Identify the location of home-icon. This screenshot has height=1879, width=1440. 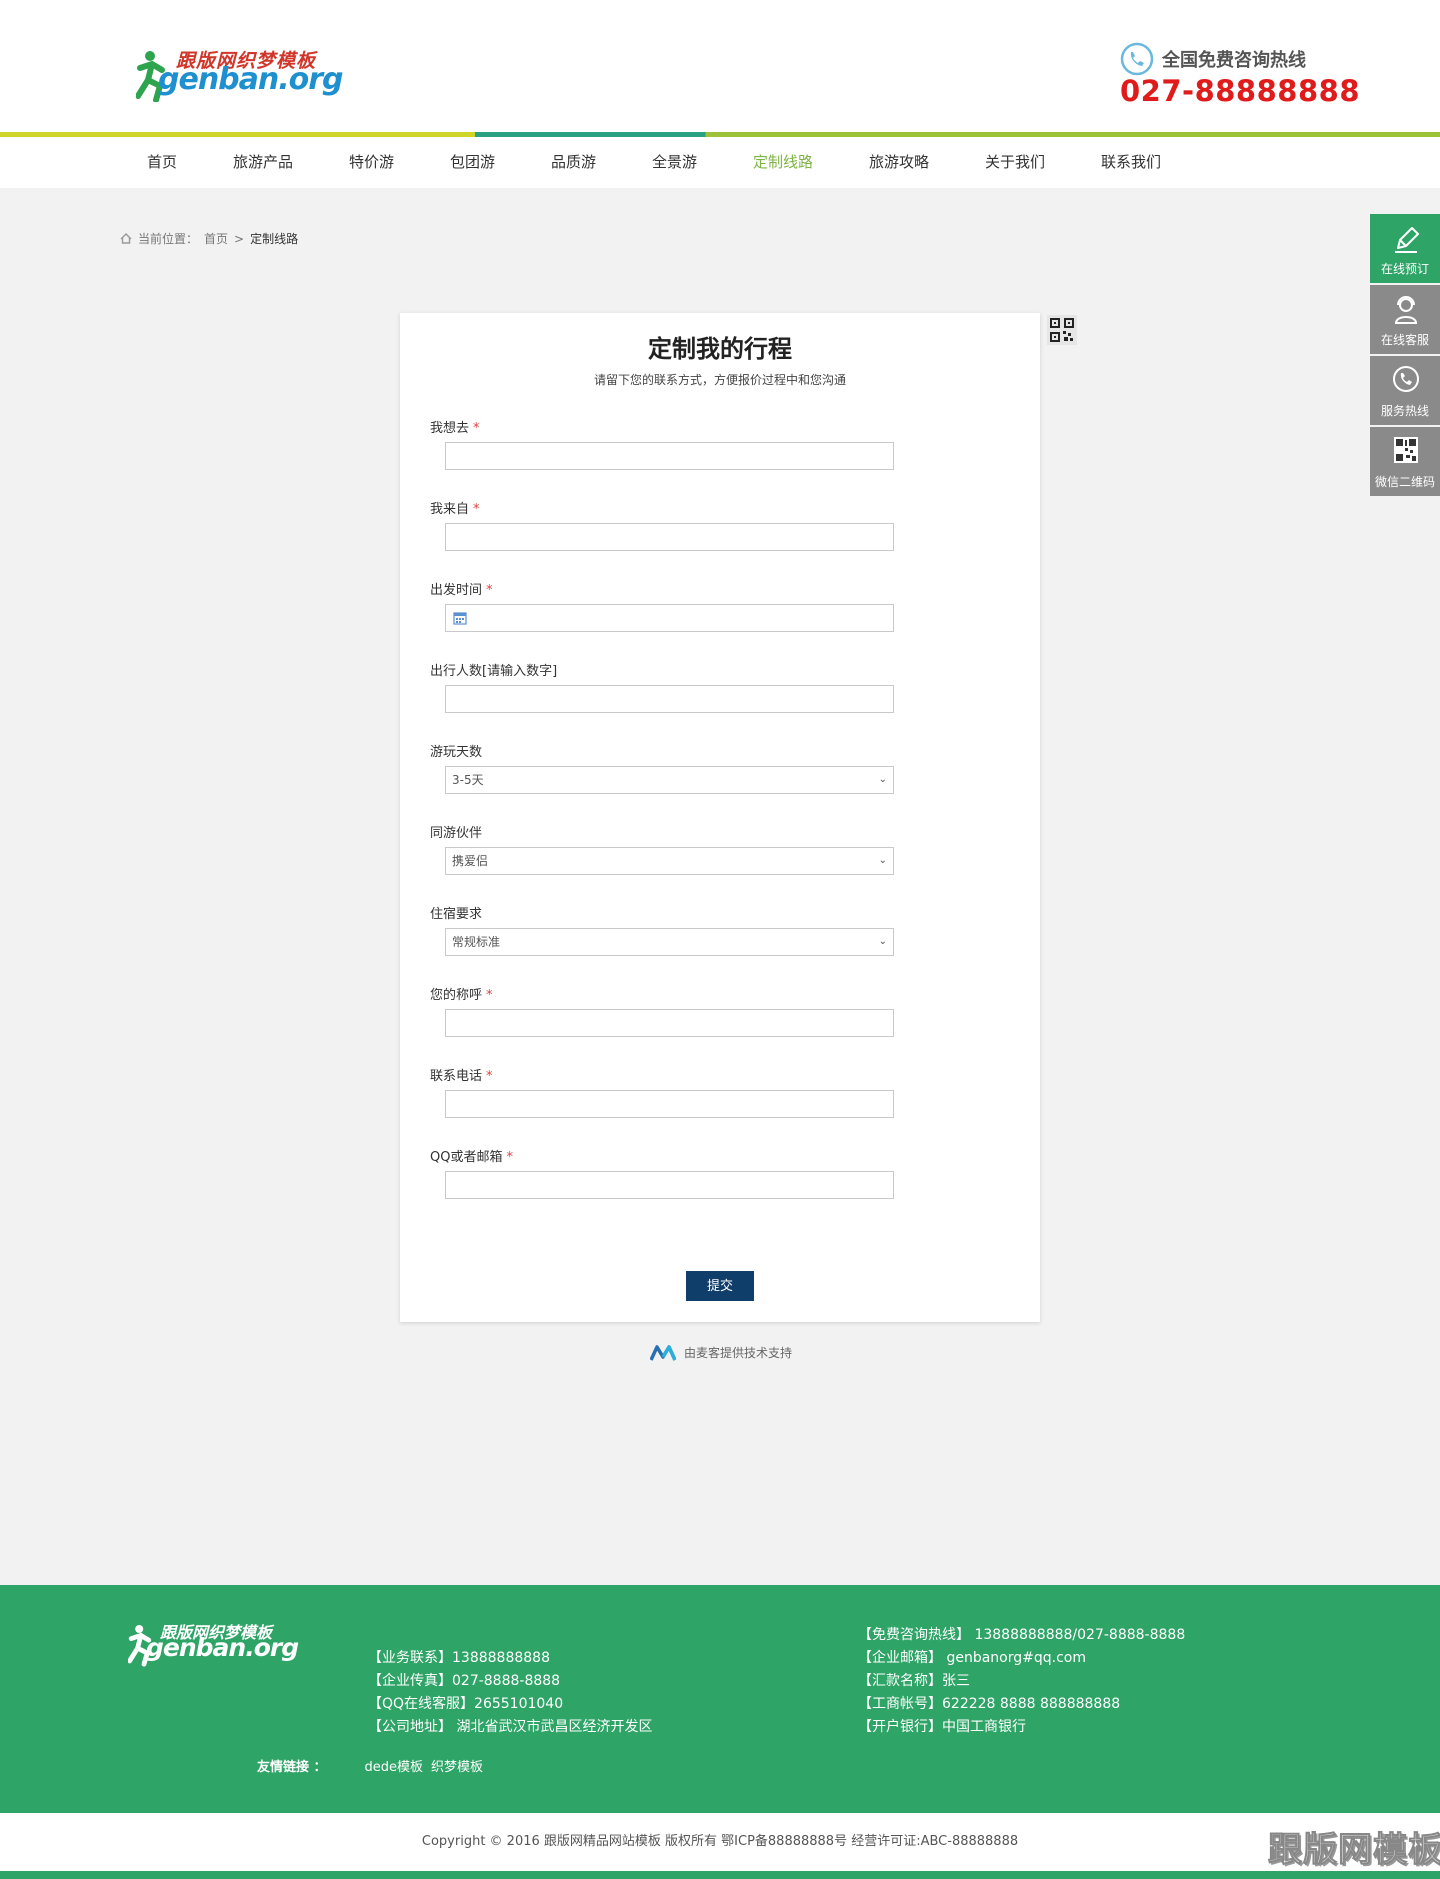
(126, 238).